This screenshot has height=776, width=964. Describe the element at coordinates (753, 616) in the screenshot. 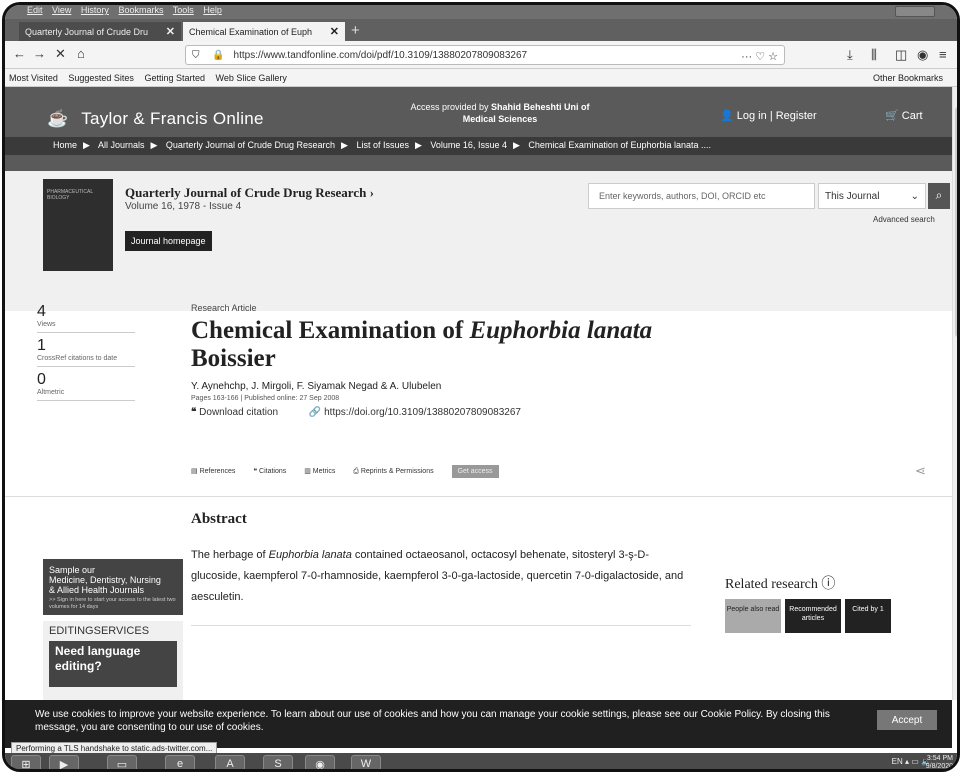

I see `tab-people-also-read: People also read` at that location.